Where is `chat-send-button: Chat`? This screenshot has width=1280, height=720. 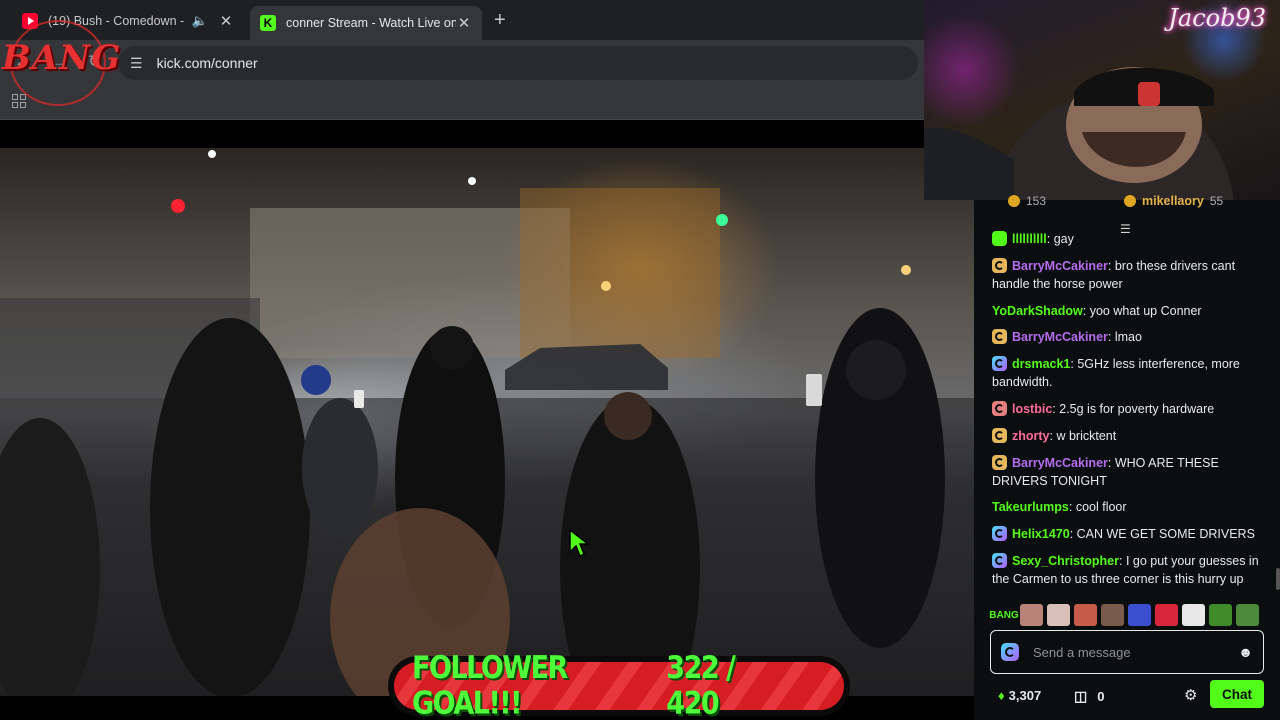 chat-send-button: Chat is located at coordinates (1237, 694).